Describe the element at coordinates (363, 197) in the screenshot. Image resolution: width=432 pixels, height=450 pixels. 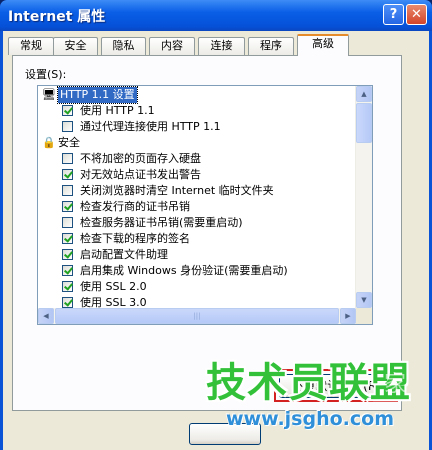
I see `vertical-scrollbar: ▲ ▼` at that location.